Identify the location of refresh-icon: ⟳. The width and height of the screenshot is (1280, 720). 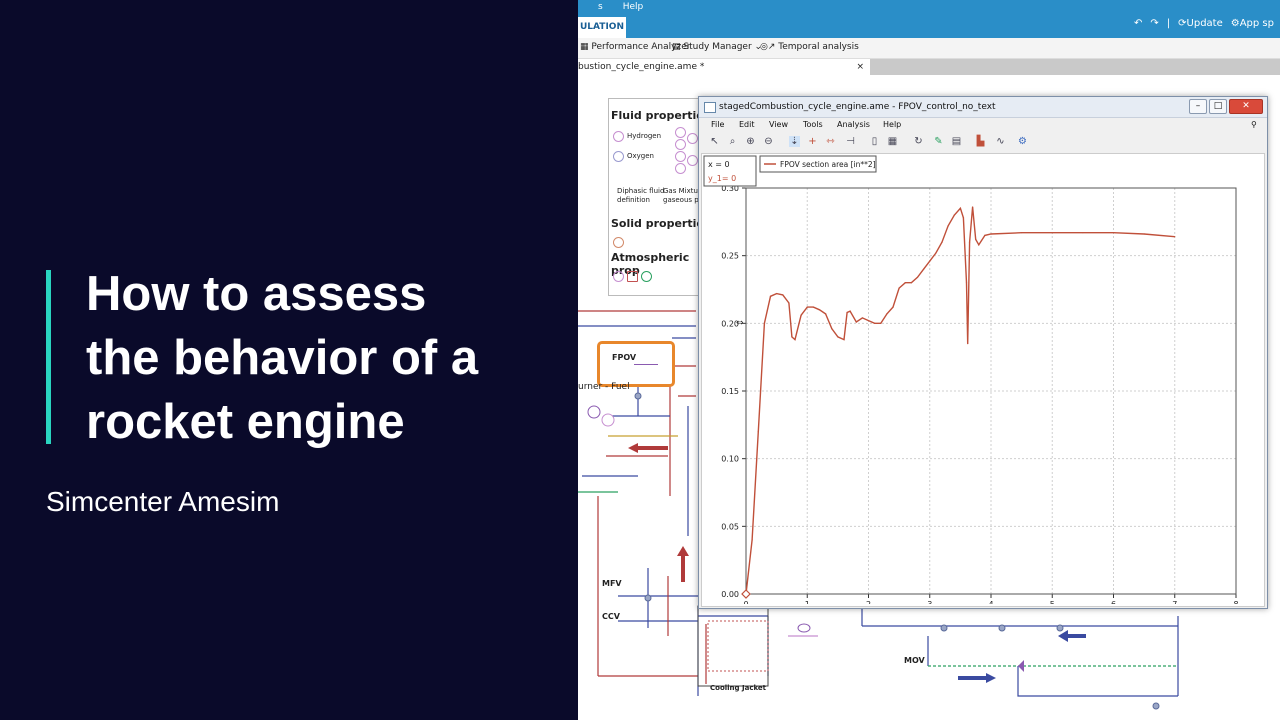
(1182, 23).